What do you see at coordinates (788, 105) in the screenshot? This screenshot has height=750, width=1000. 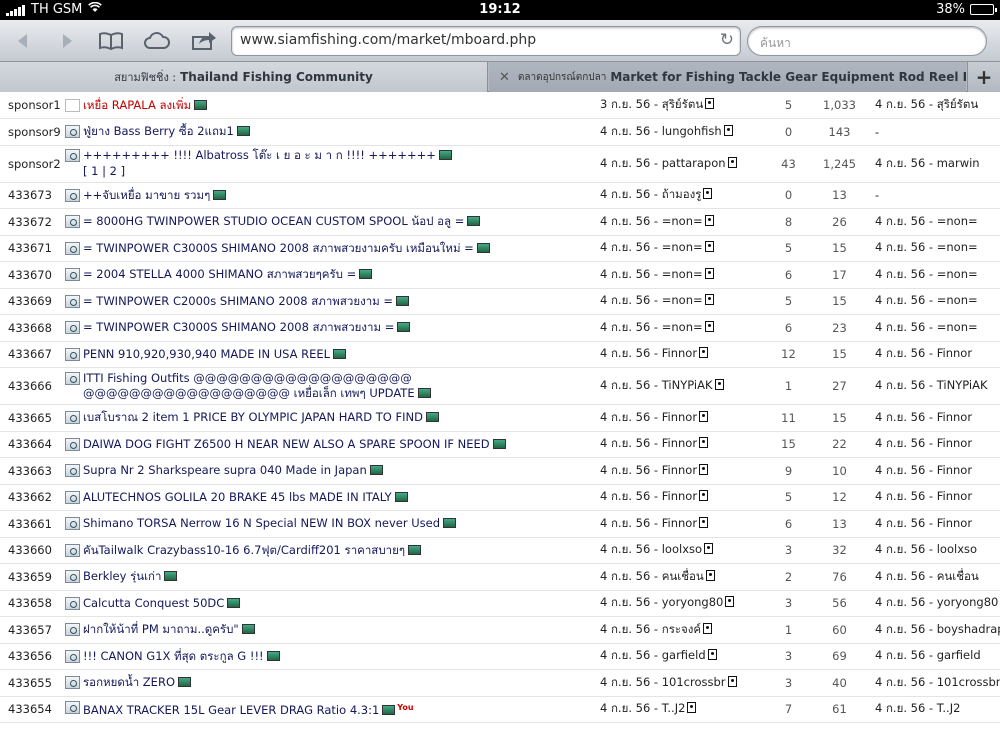 I see `reply-count: 5` at bounding box center [788, 105].